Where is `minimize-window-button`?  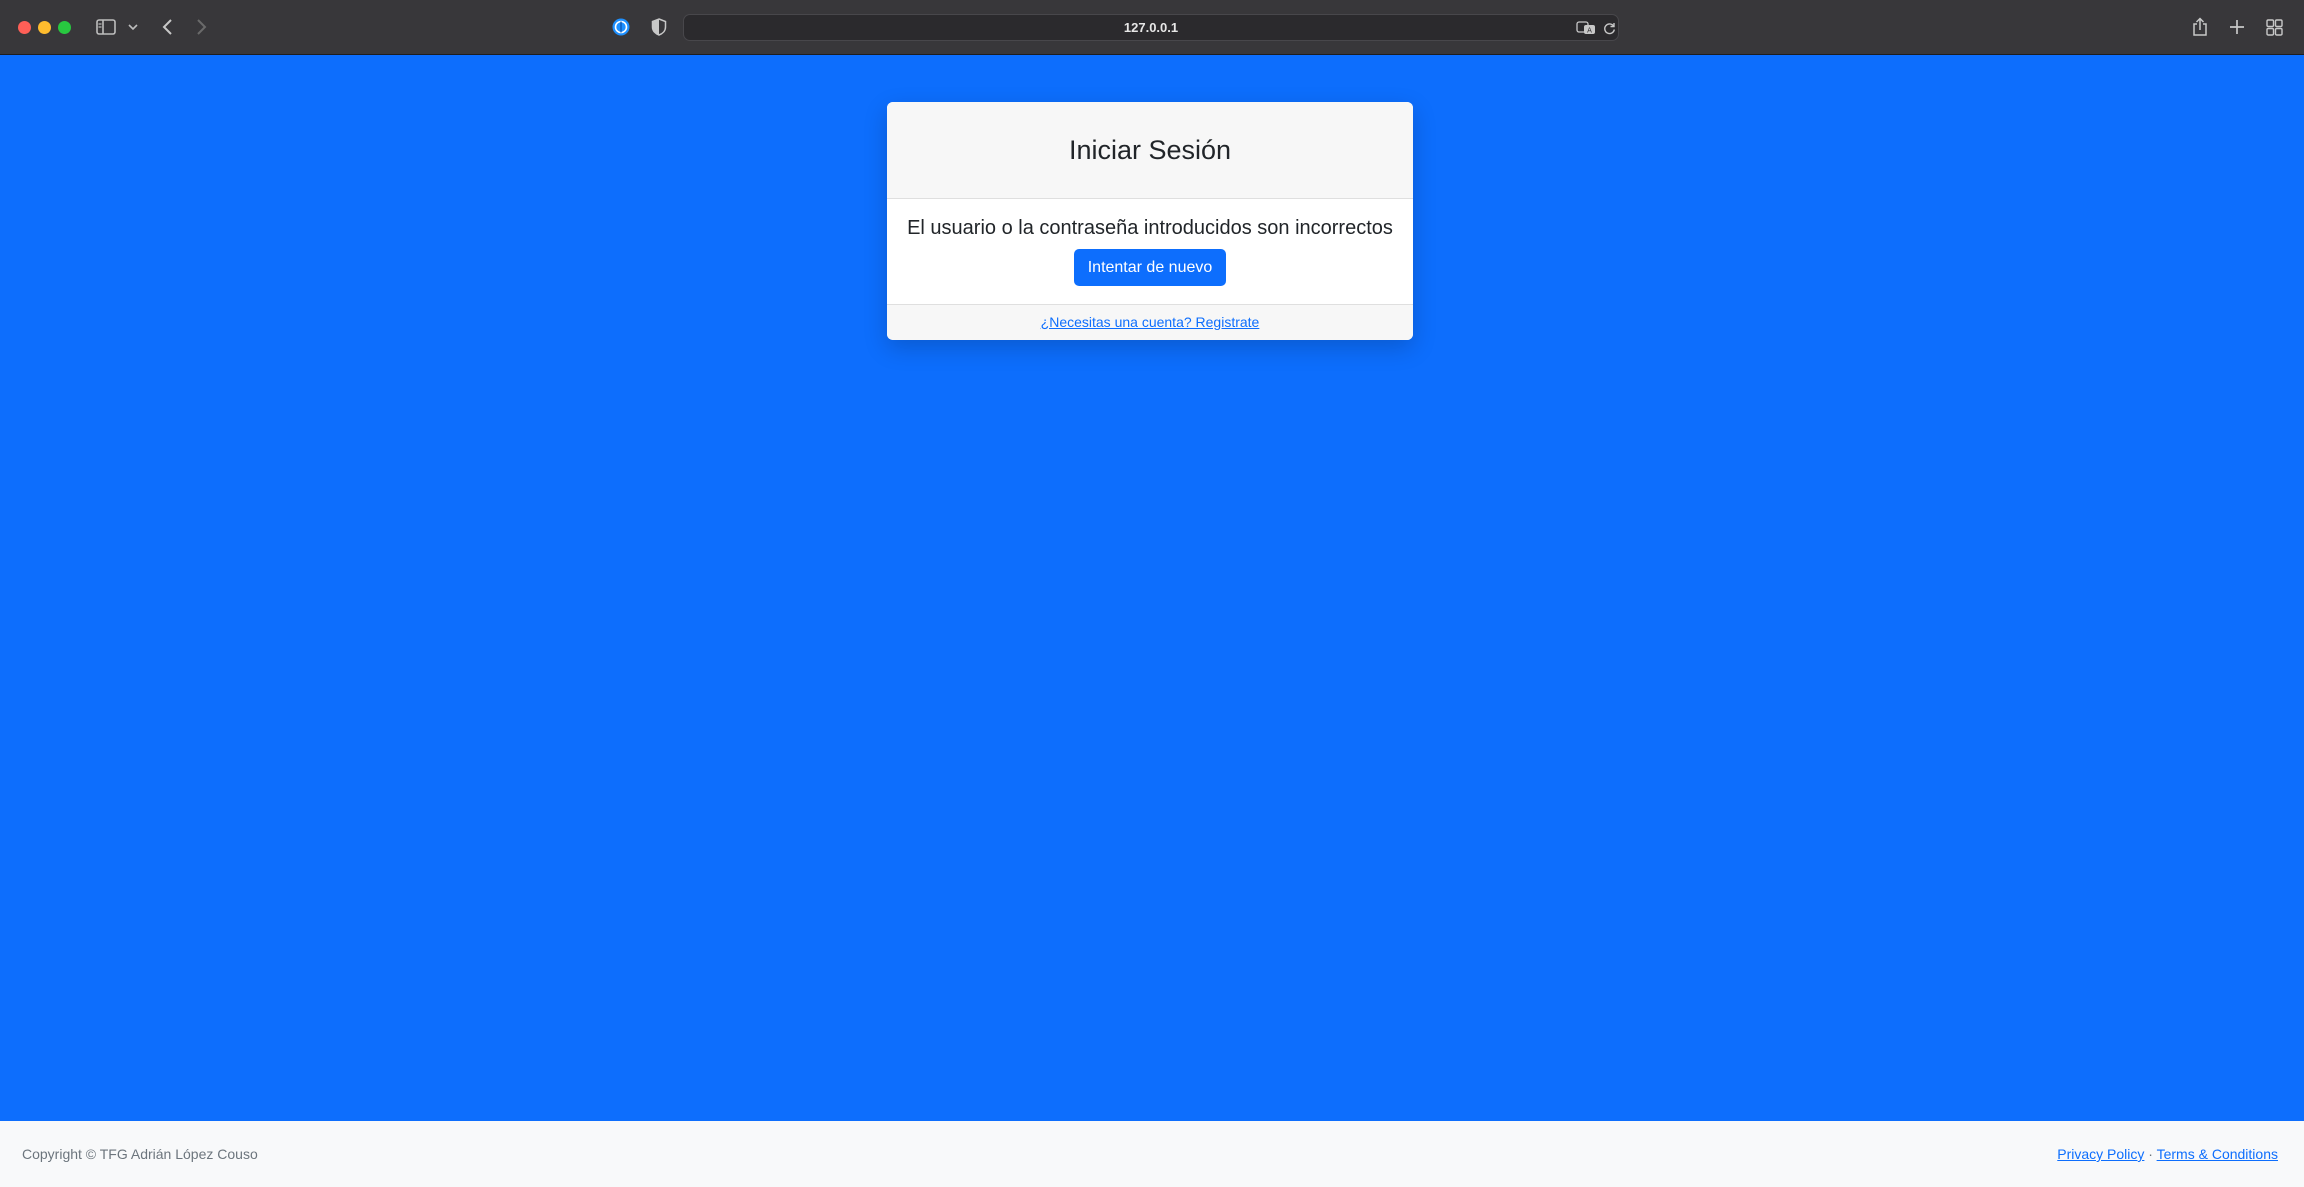 minimize-window-button is located at coordinates (44, 27).